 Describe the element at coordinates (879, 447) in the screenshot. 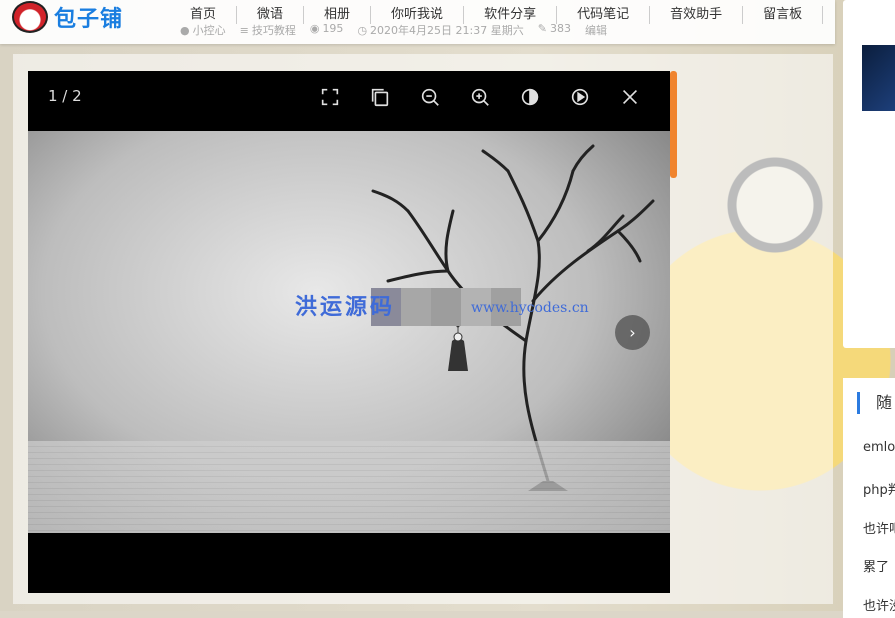

I see `sidebar-link: emlo` at that location.